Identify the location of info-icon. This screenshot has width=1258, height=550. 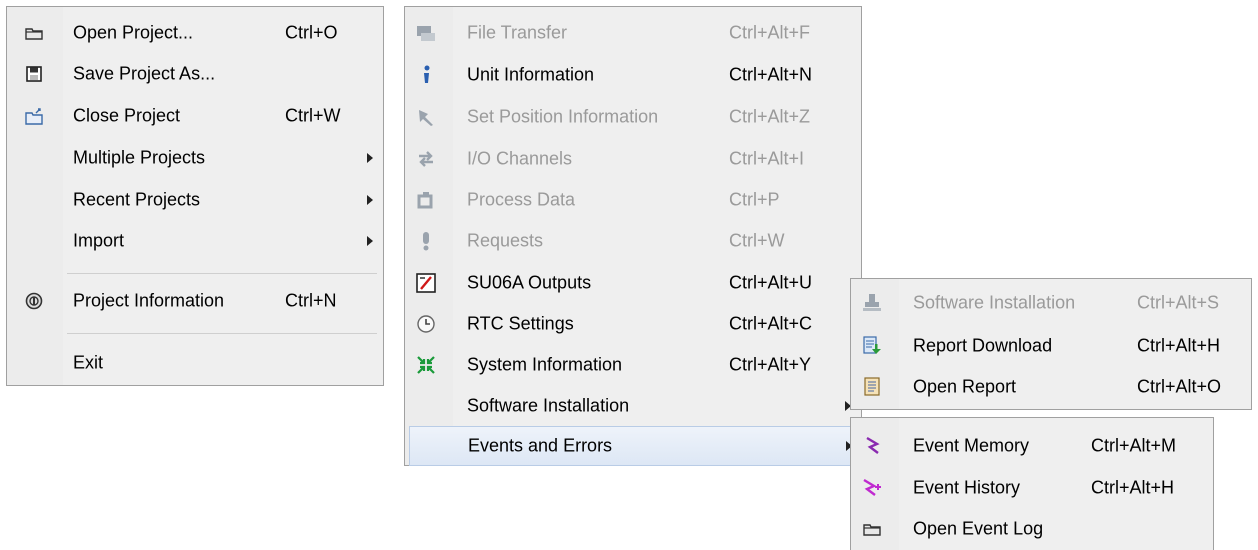
(426, 75).